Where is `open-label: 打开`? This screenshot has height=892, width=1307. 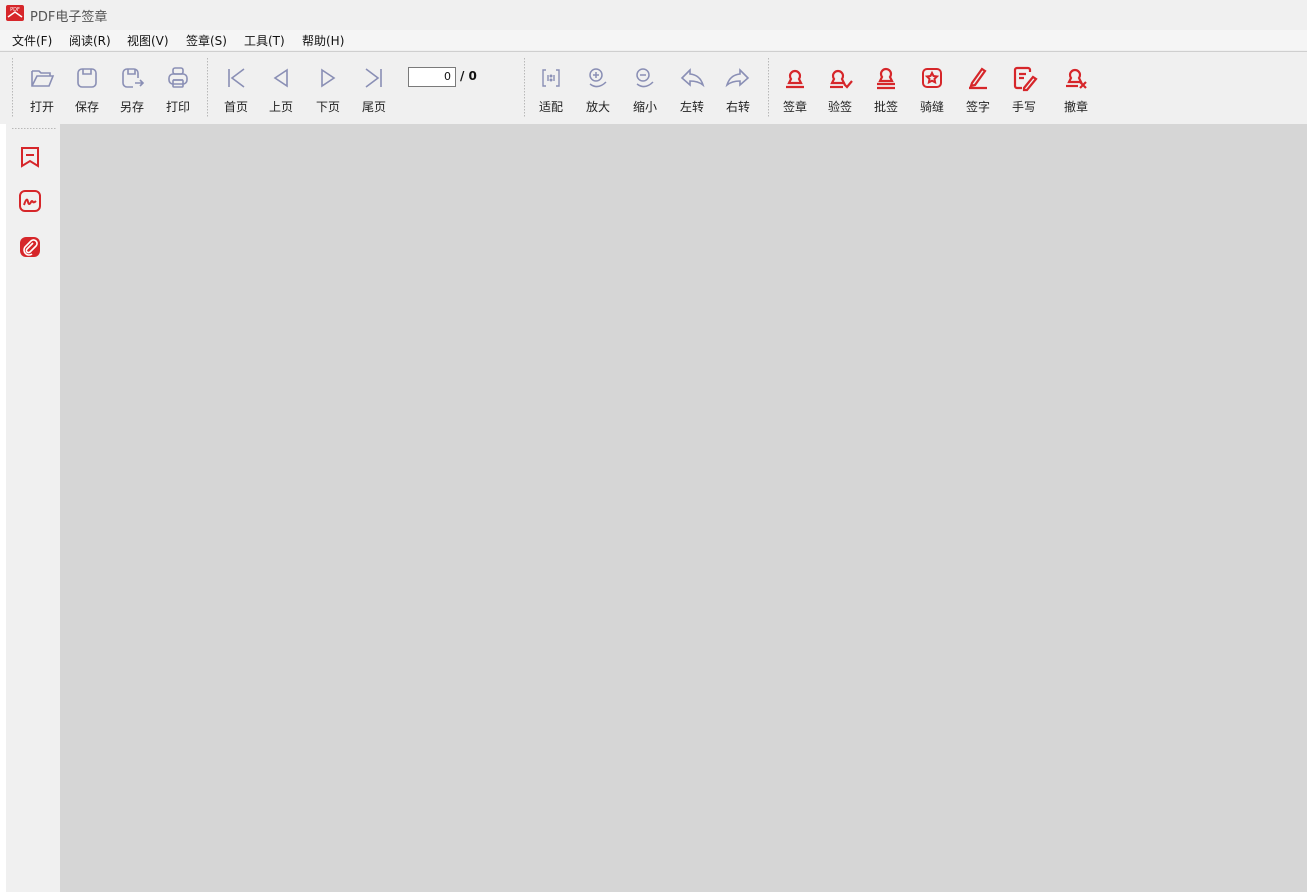 open-label: 打开 is located at coordinates (41, 107).